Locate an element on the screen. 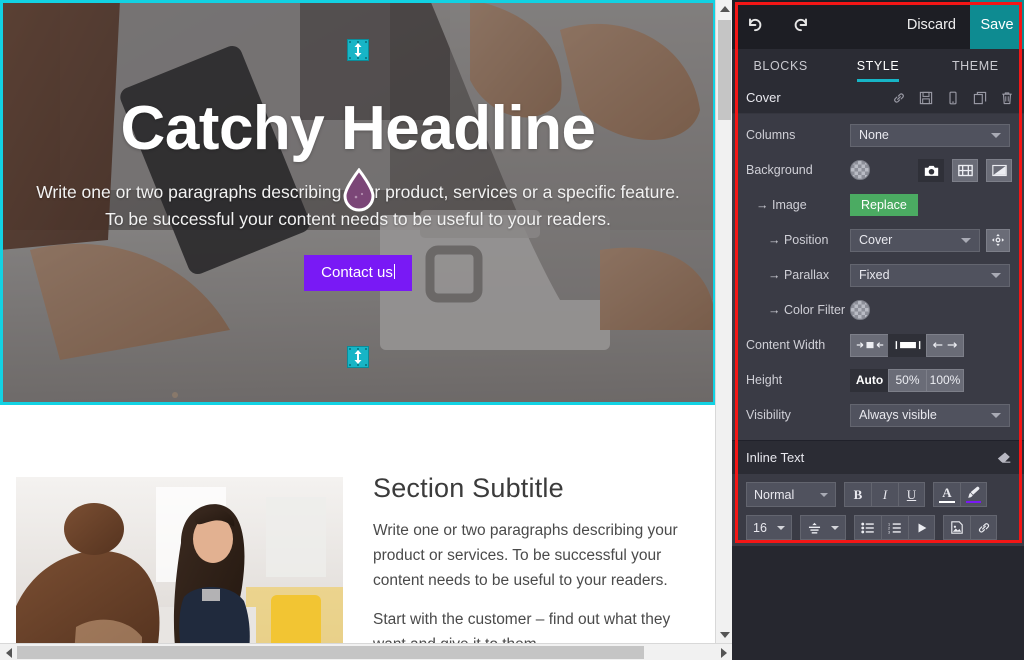 This screenshot has width=1024, height=660. text-color-group: A is located at coordinates (960, 494).